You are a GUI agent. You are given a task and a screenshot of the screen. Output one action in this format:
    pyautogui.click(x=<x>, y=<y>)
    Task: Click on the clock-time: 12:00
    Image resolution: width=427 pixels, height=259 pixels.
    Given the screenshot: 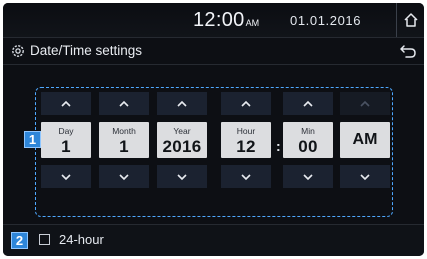 What is the action you would take?
    pyautogui.click(x=219, y=20)
    